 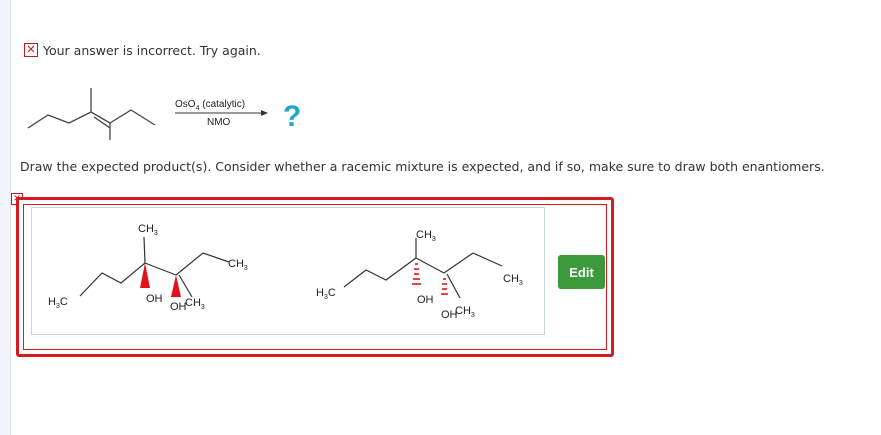 What do you see at coordinates (465, 312) in the screenshot?
I see `mol2-ch3-bottom: CH3` at bounding box center [465, 312].